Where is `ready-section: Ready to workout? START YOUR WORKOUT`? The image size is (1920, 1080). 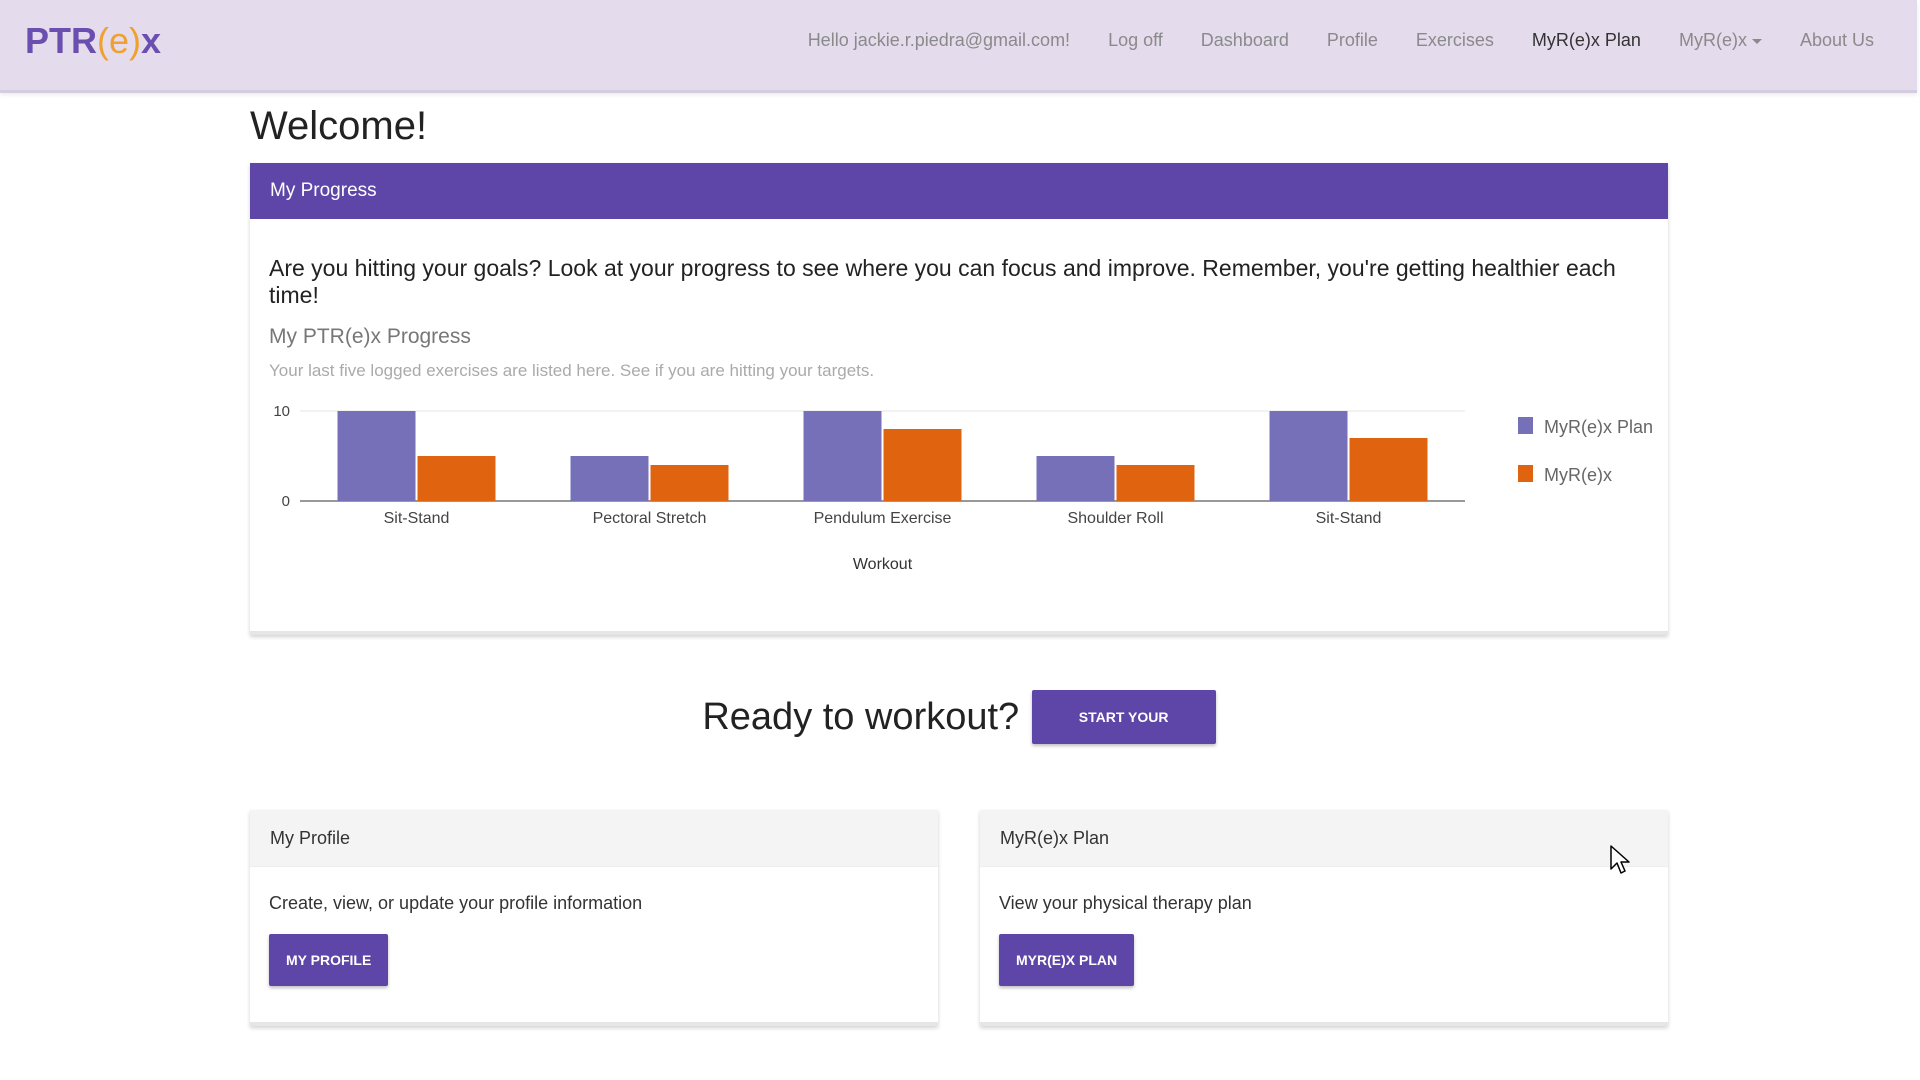 ready-section: Ready to workout? START YOUR WORKOUT is located at coordinates (959, 734).